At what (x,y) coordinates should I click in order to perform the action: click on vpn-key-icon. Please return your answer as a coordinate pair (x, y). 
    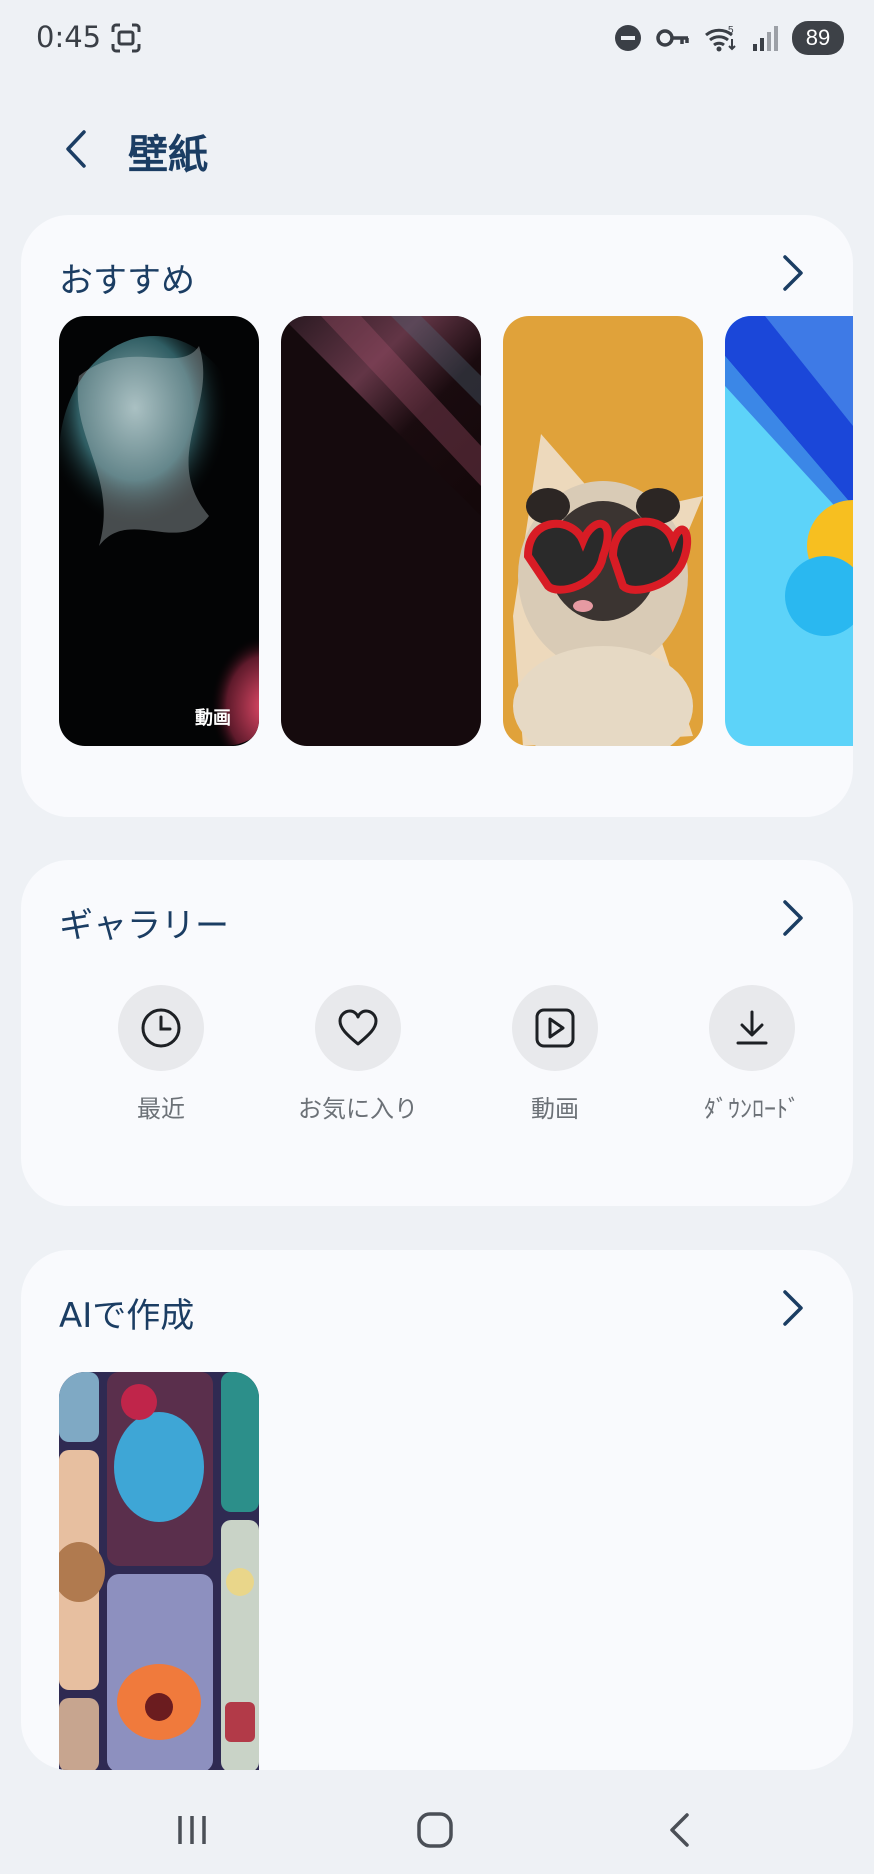
    Looking at the image, I should click on (673, 38).